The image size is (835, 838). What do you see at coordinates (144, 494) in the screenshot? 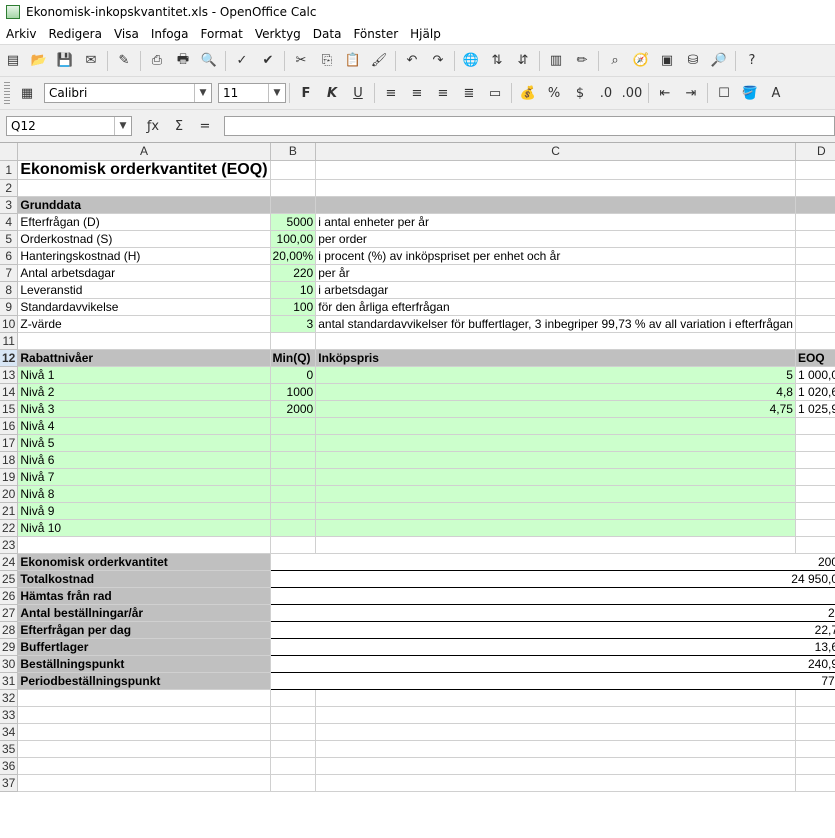
I see `level-name: Nivå 8` at bounding box center [144, 494].